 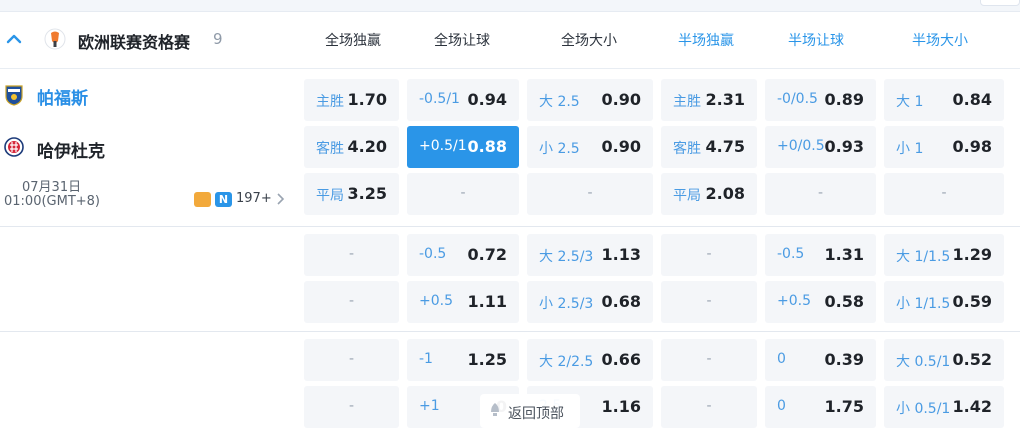 I want to click on odds-value: 1.13, so click(x=621, y=254).